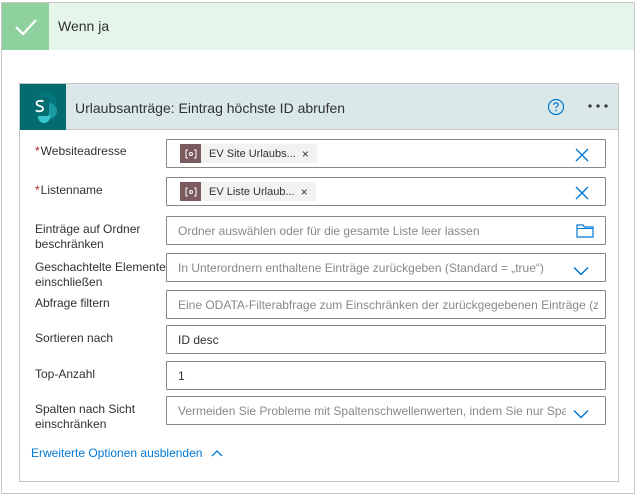  Describe the element at coordinates (386, 191) in the screenshot. I see `list-name-field: EV Liste Urlaub... ×` at that location.